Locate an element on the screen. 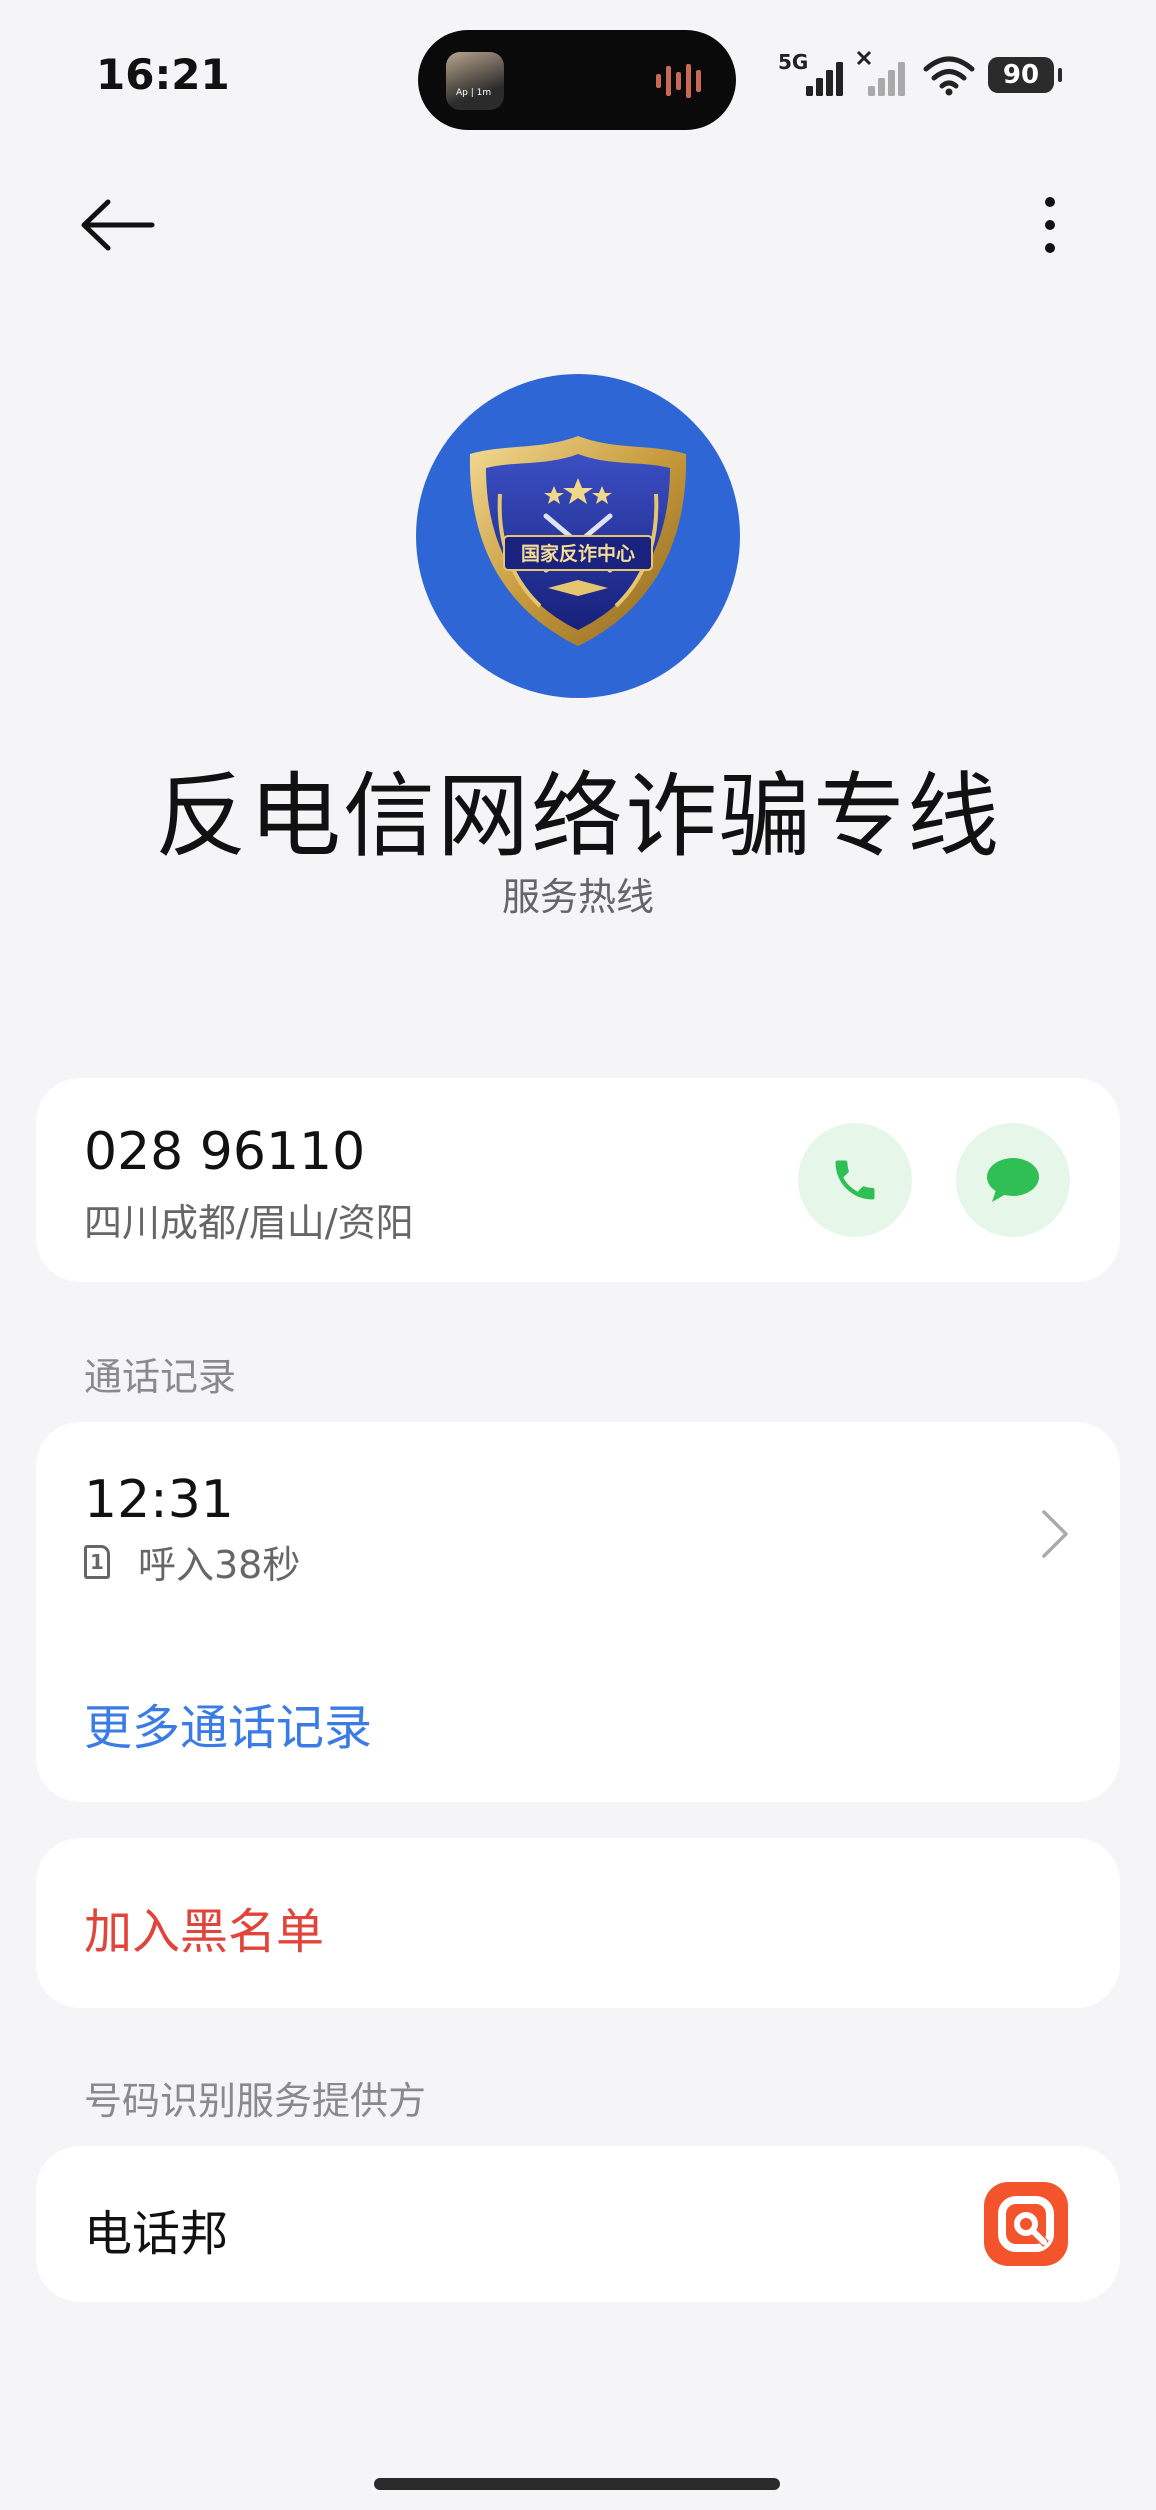  phone-location: 四川成都/眉山/资阳 is located at coordinates (249, 1223).